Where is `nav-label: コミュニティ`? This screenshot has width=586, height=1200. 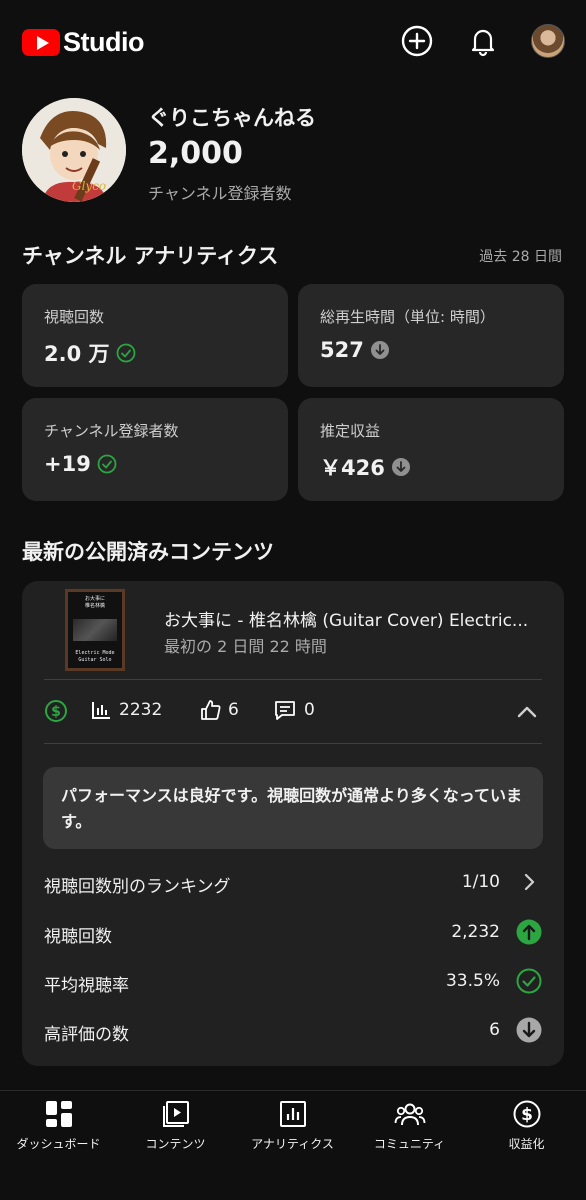 nav-label: コミュニティ is located at coordinates (409, 1144).